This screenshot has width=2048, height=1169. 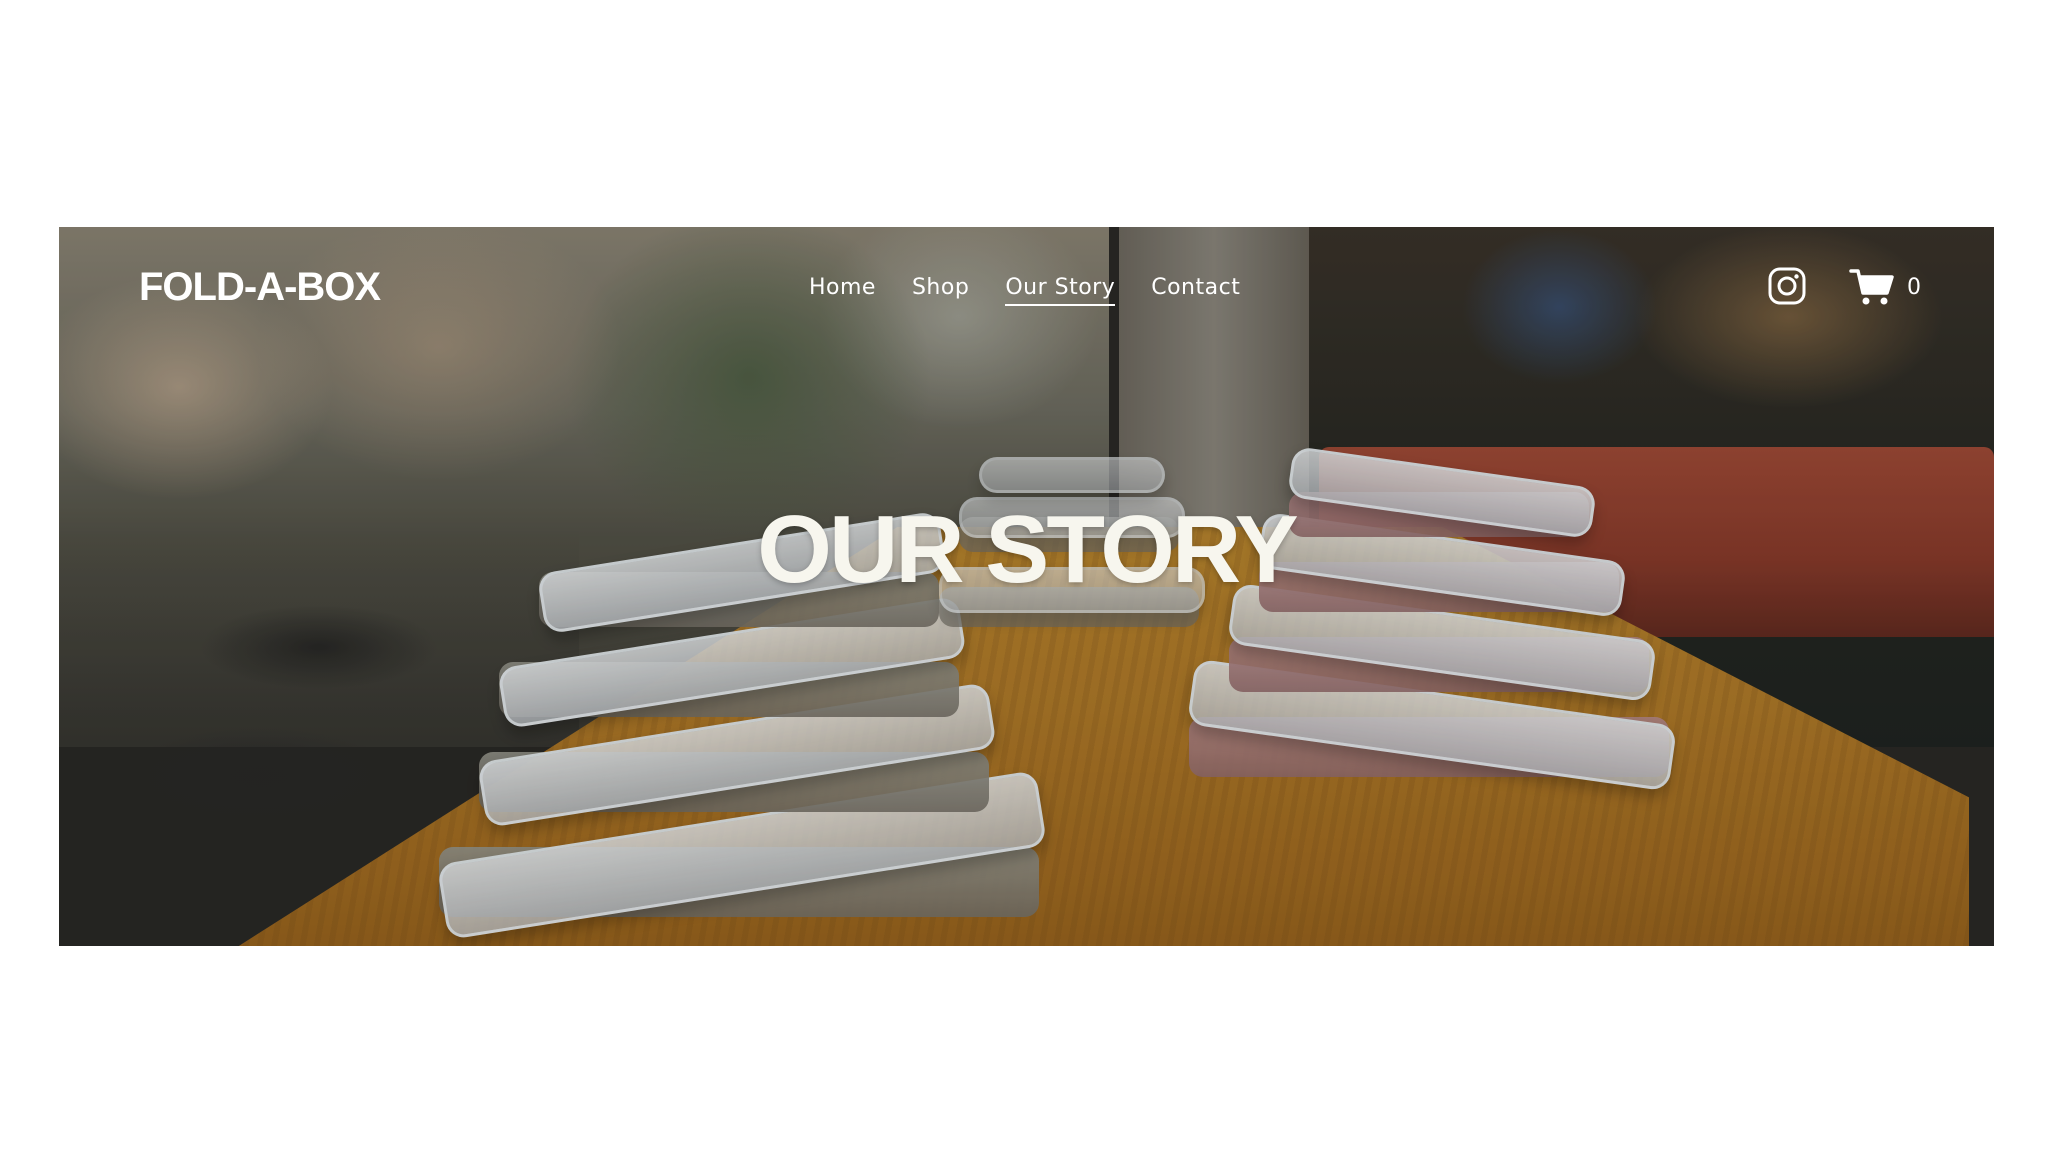 I want to click on nav-link-shop: Shop, so click(x=940, y=290).